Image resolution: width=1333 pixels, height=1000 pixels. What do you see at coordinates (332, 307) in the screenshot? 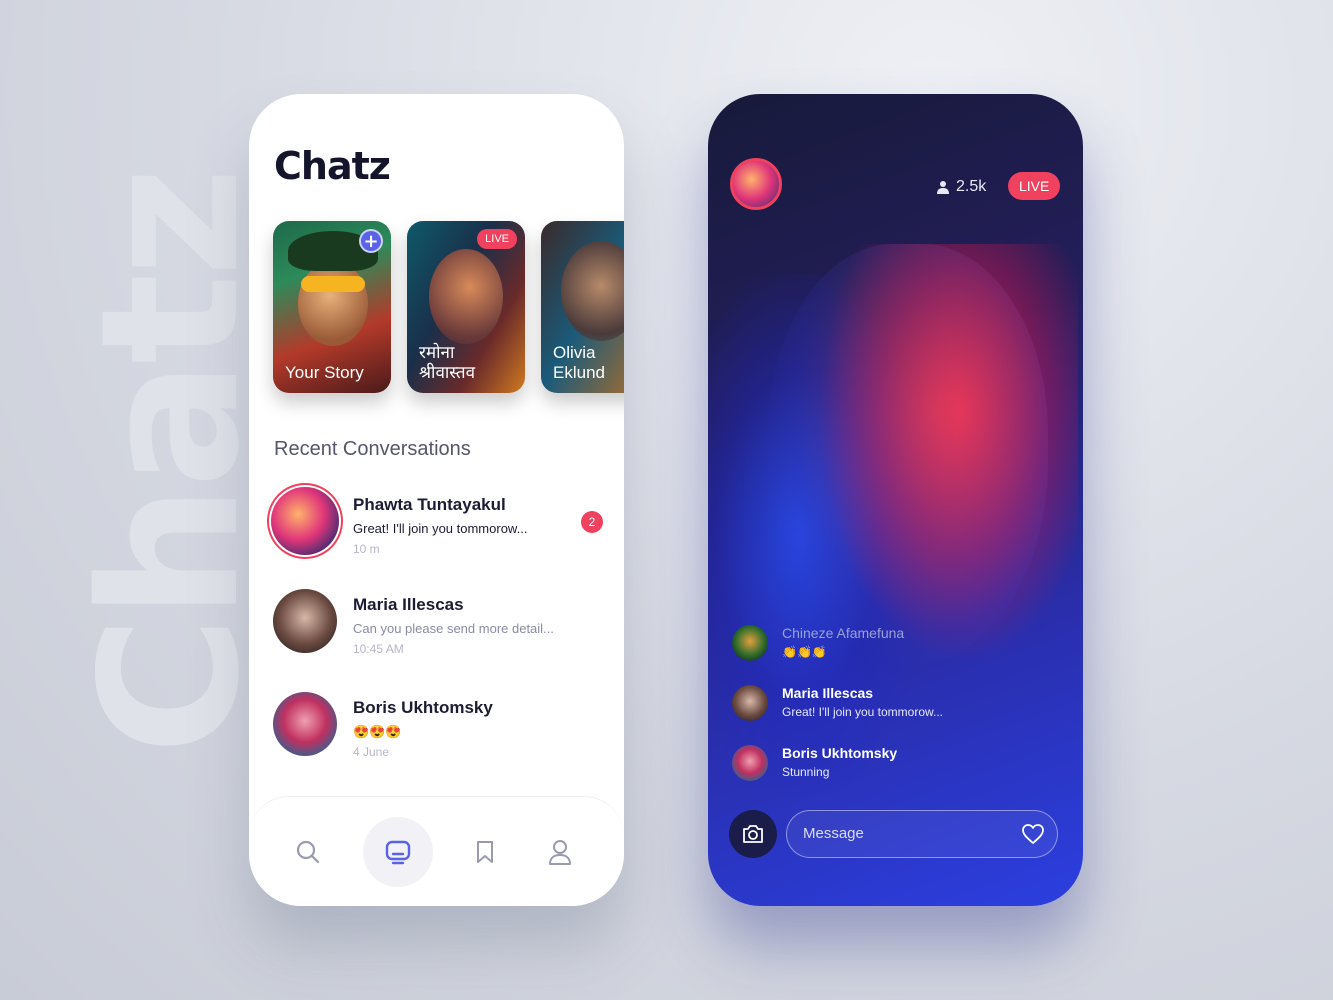
I see `story-your-story: + Your Story` at bounding box center [332, 307].